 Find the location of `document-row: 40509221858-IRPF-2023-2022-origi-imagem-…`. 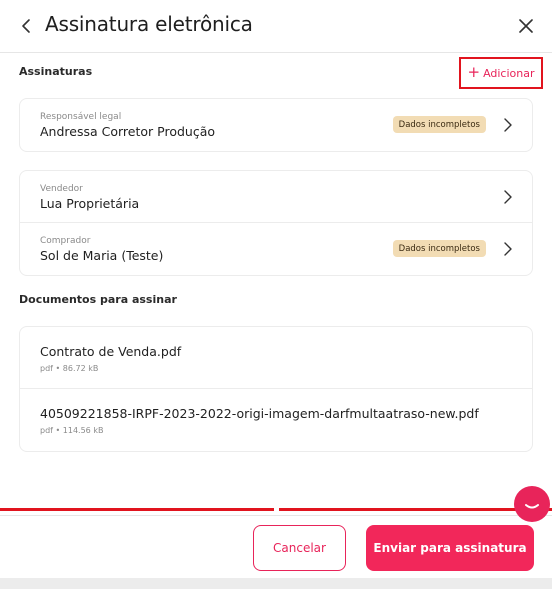

document-row: 40509221858-IRPF-2023-2022-origi-imagem-… is located at coordinates (276, 420).